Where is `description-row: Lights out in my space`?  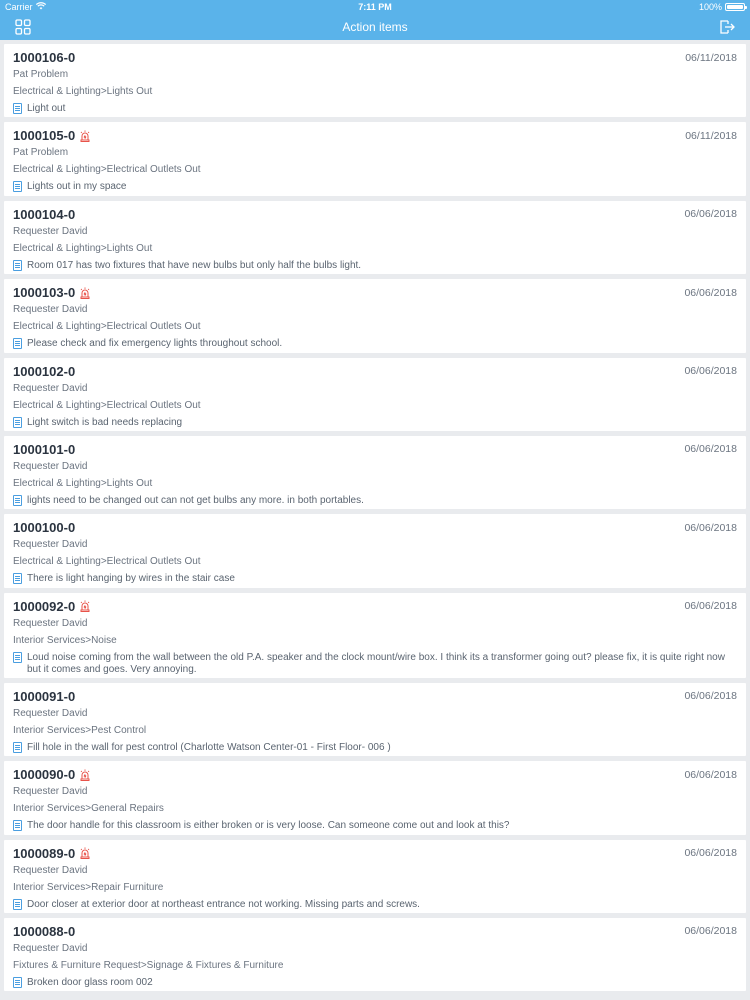
description-row: Lights out in my space is located at coordinates (375, 185).